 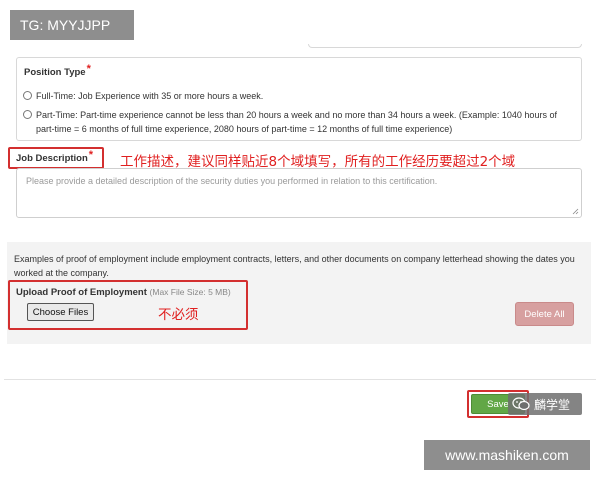 What do you see at coordinates (544, 314) in the screenshot?
I see `delete-all-button: Delete All` at bounding box center [544, 314].